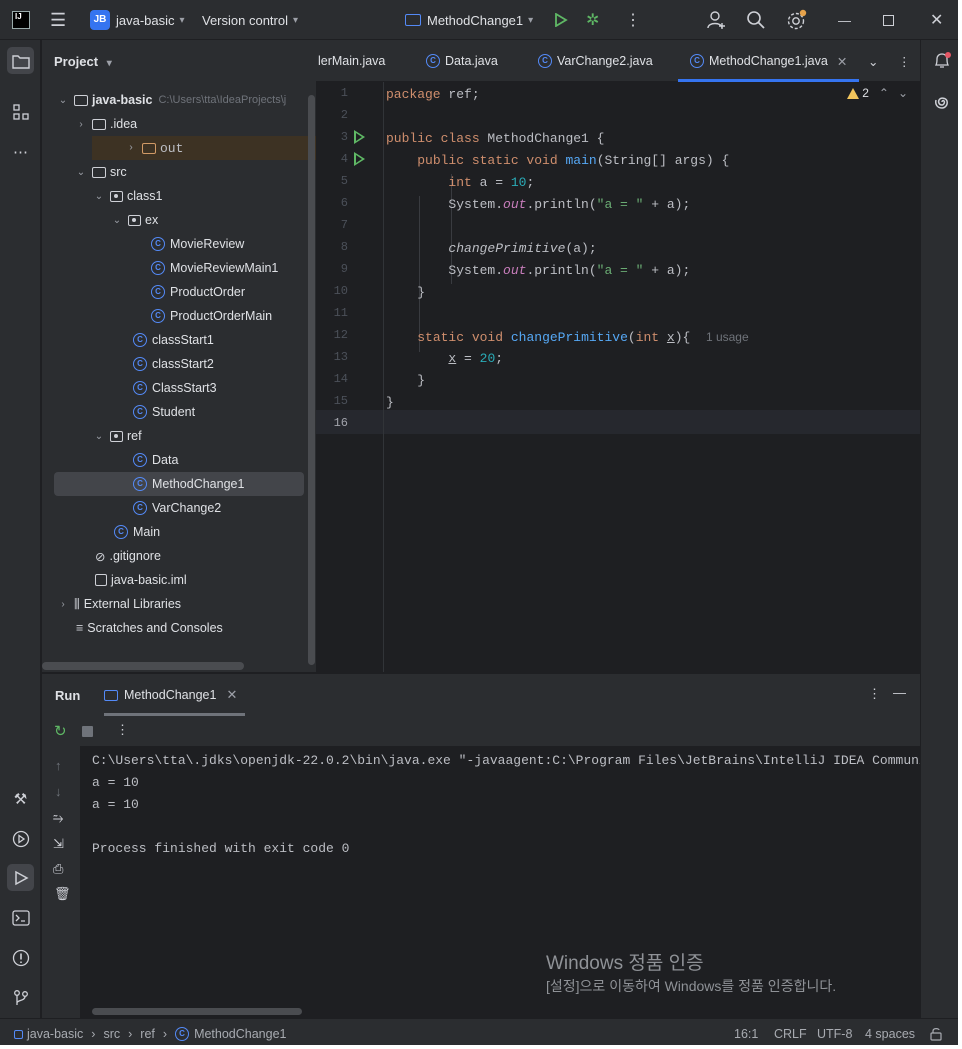 The height and width of the screenshot is (1049, 962). I want to click on tree-item-src: ⌄ src, so click(179, 172).